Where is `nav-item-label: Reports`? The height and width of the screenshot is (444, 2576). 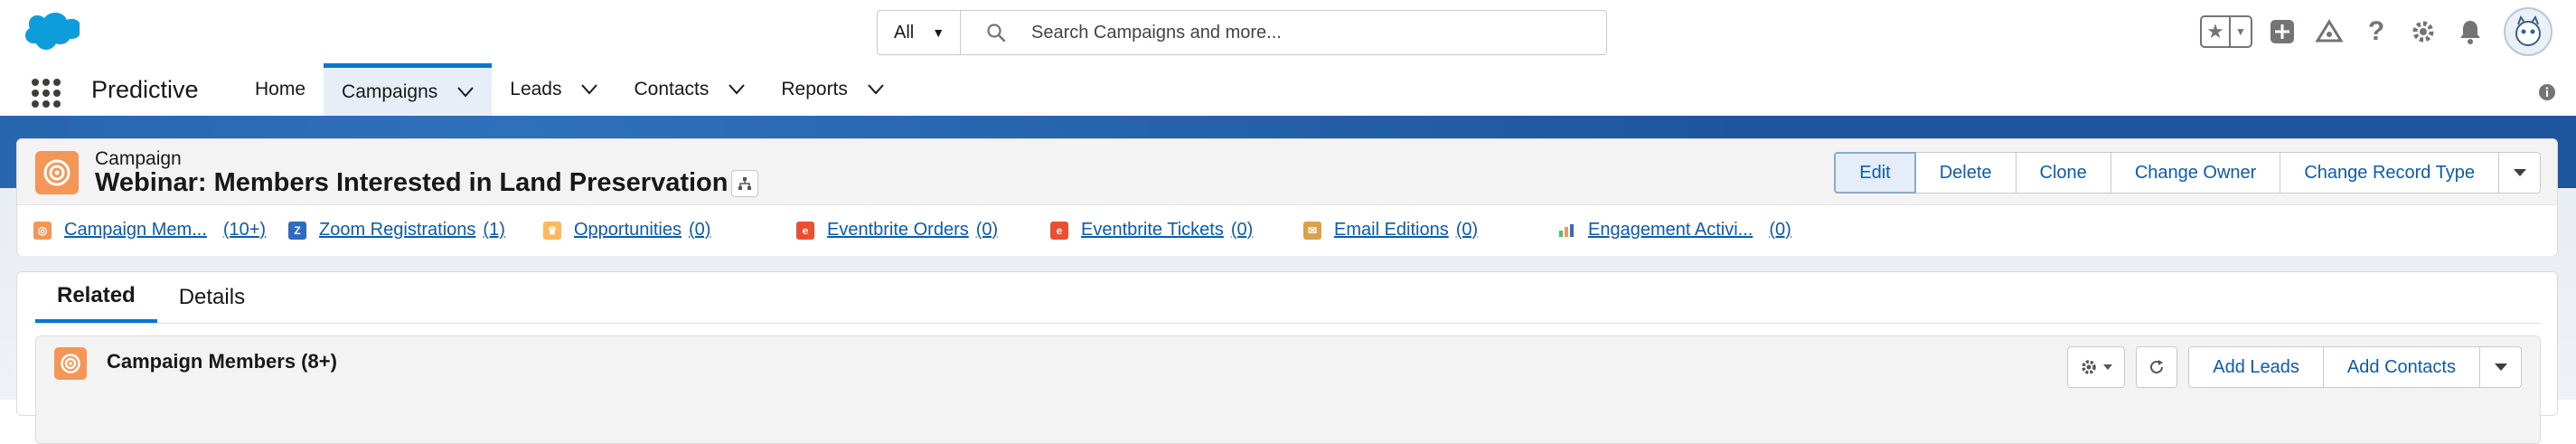 nav-item-label: Reports is located at coordinates (814, 89).